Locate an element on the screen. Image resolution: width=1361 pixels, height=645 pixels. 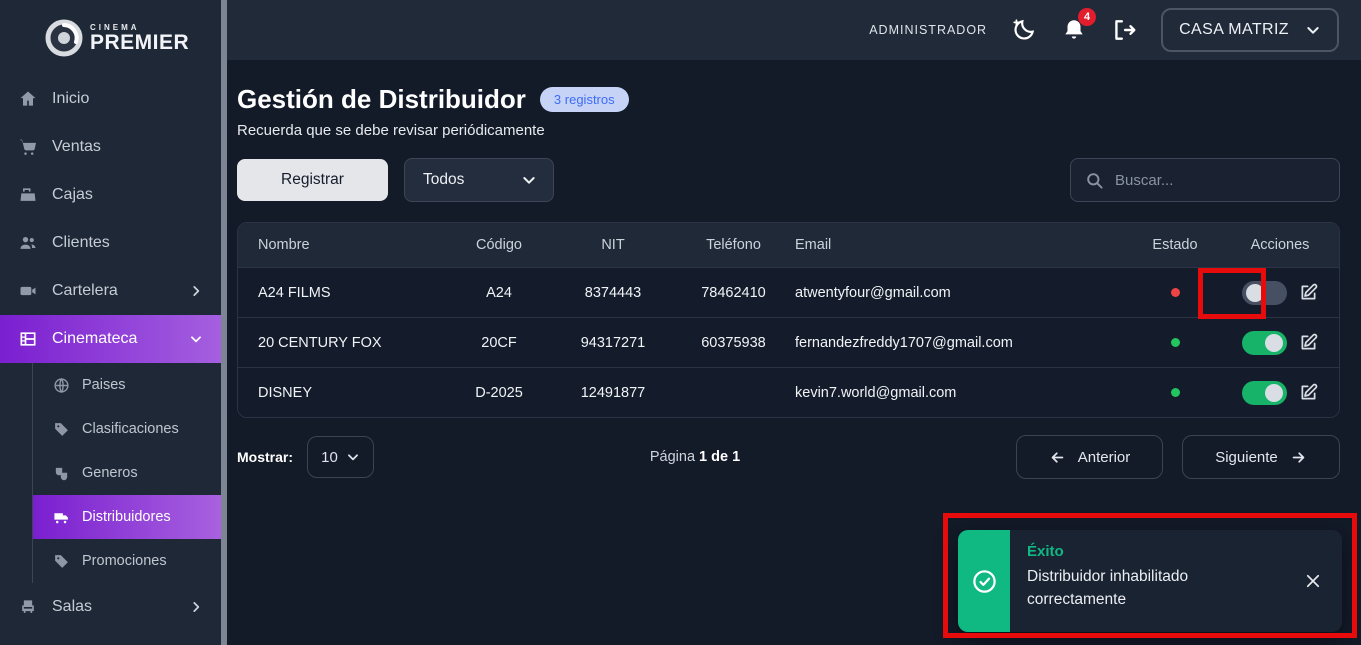
toolbar: Registrar Todos is located at coordinates (788, 180).